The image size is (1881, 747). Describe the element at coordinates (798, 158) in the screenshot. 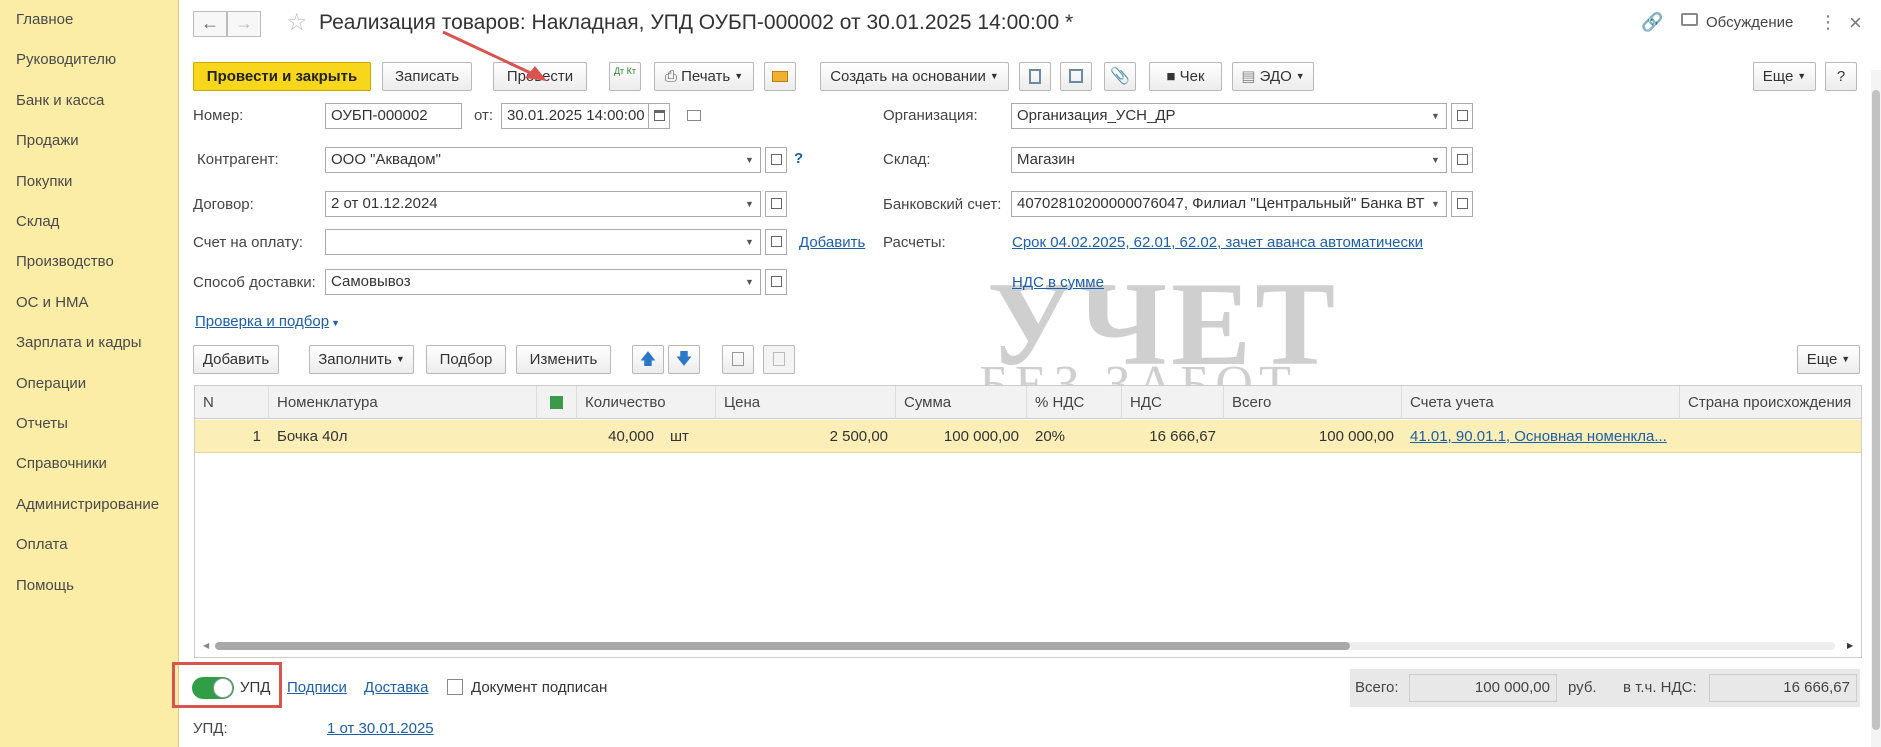

I see `question-icon: ?` at that location.